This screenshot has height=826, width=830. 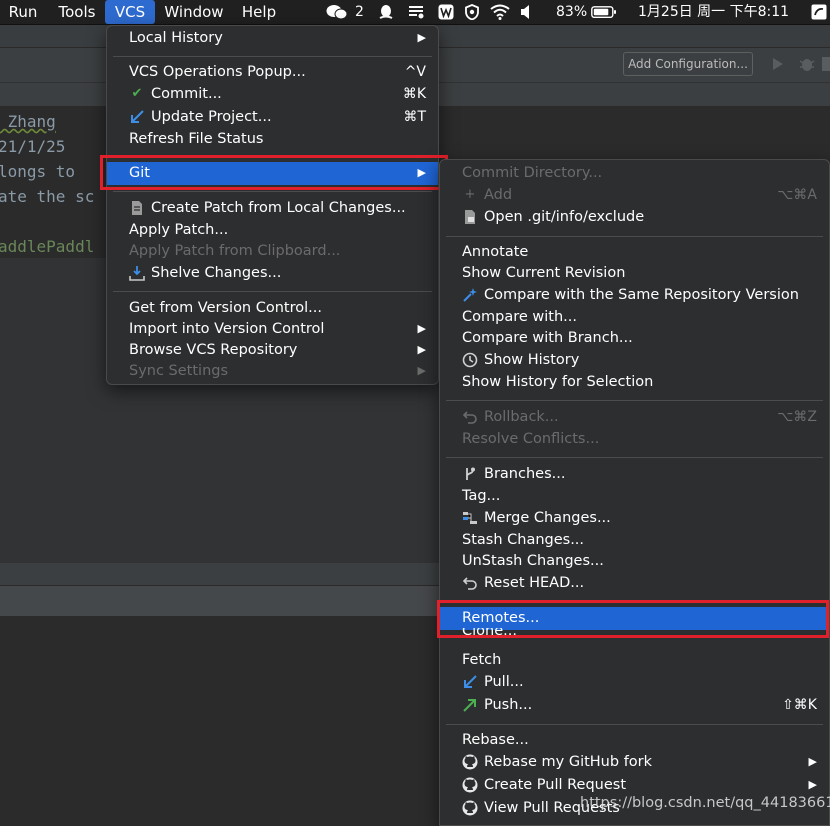 I want to click on debug-icon, so click(x=807, y=64).